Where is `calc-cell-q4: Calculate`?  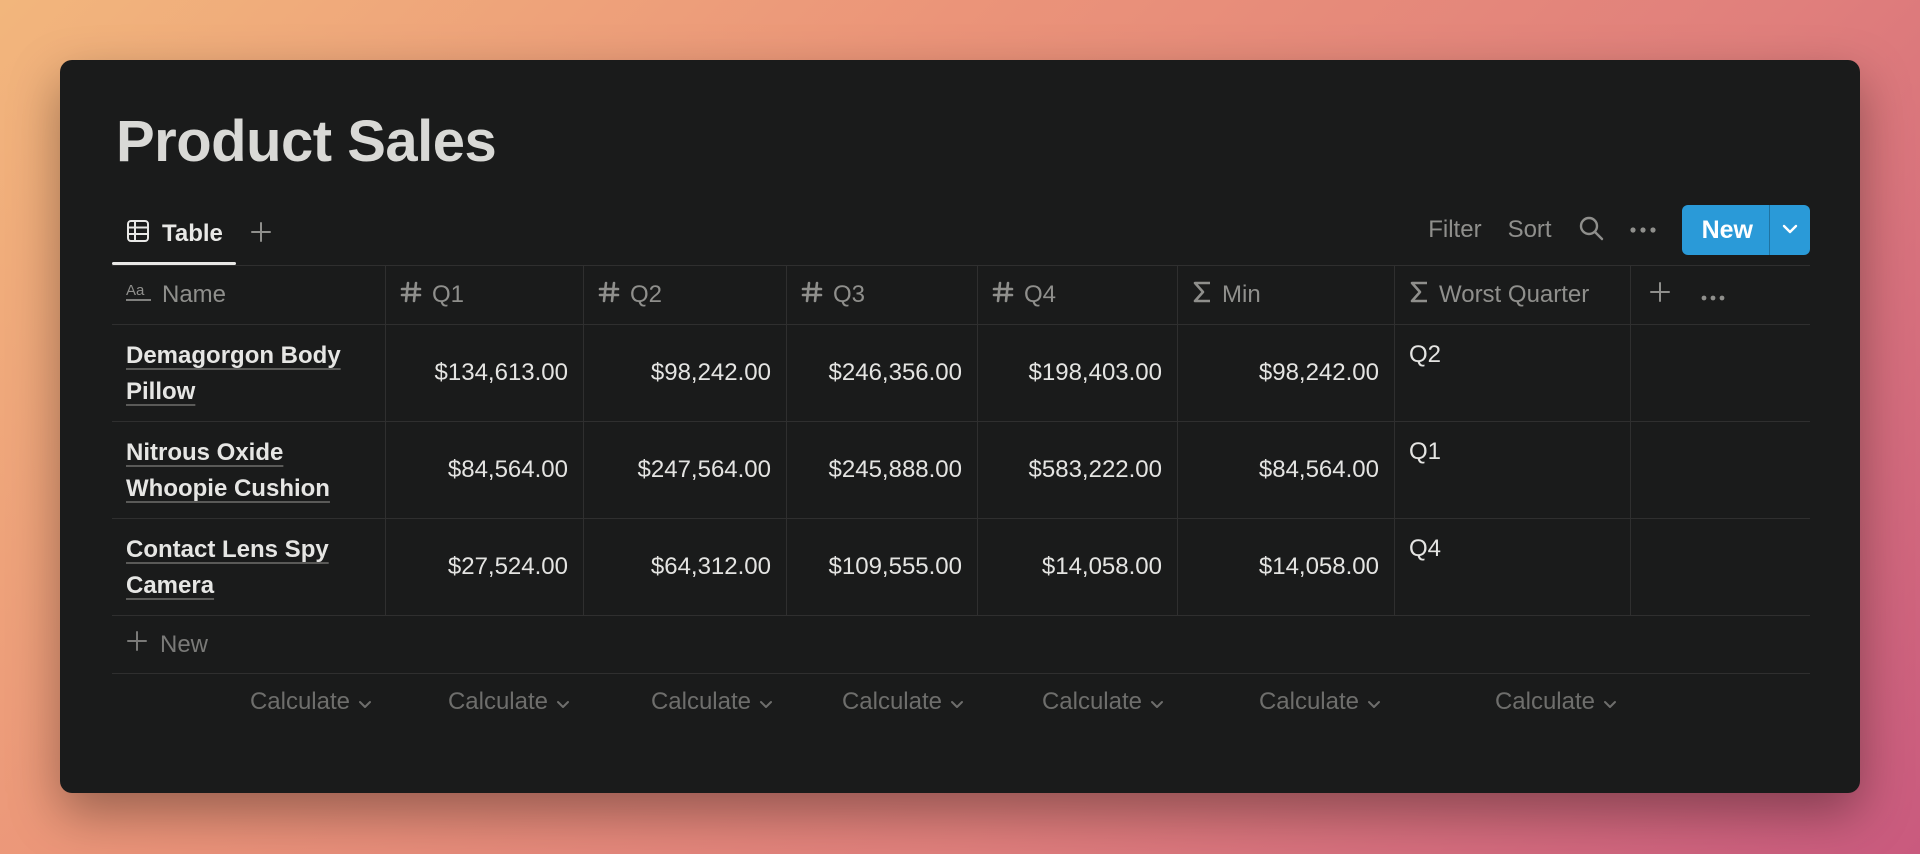 calc-cell-q4: Calculate is located at coordinates (1078, 702).